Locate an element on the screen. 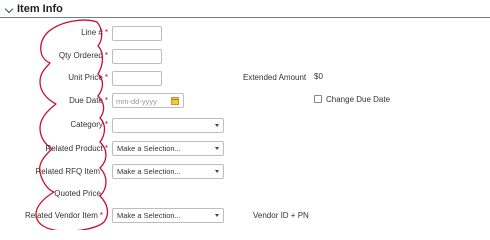  line-number-input is located at coordinates (137, 33).